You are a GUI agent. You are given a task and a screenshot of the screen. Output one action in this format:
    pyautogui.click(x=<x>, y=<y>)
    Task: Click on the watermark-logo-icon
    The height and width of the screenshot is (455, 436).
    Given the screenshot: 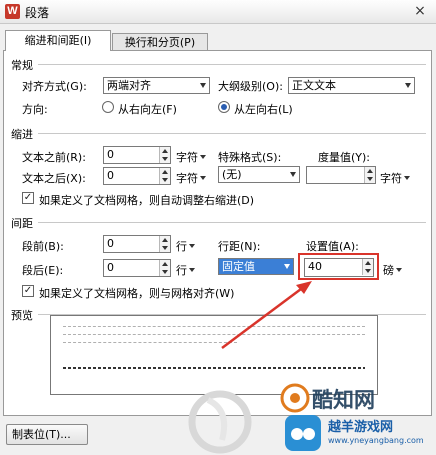 What is the action you would take?
    pyautogui.click(x=220, y=422)
    